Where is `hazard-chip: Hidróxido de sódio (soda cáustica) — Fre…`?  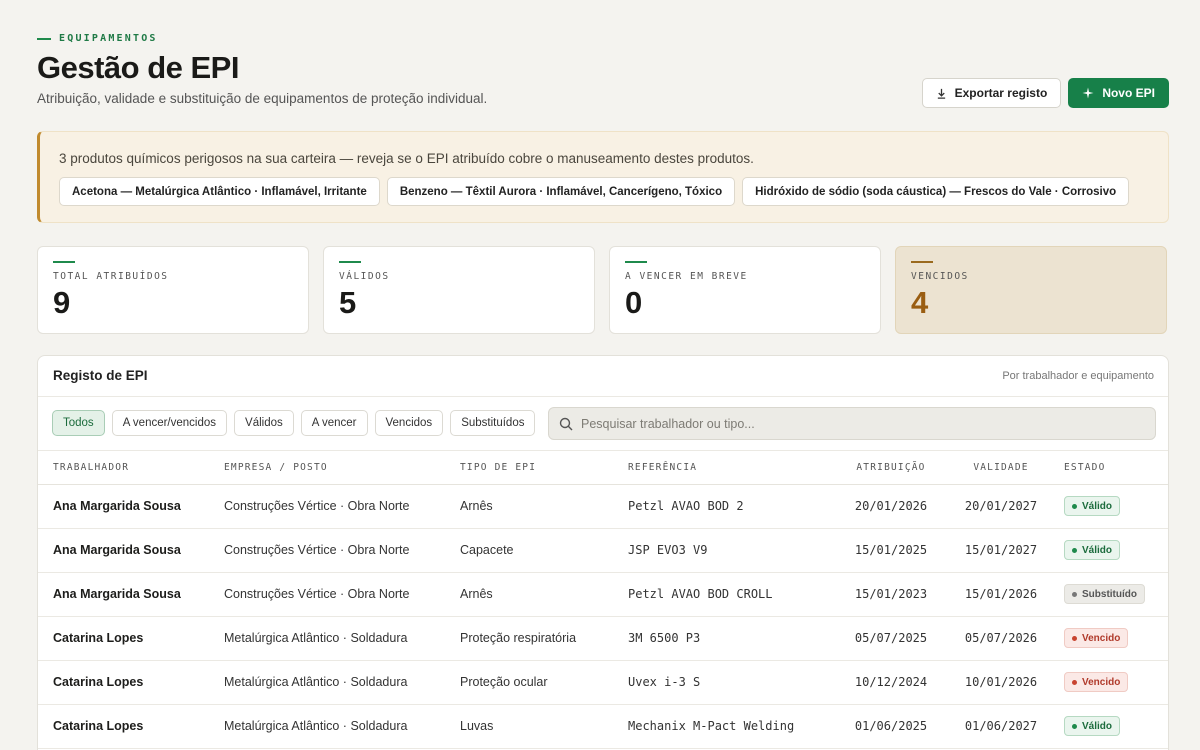 hazard-chip: Hidróxido de sódio (soda cáustica) — Fre… is located at coordinates (936, 191).